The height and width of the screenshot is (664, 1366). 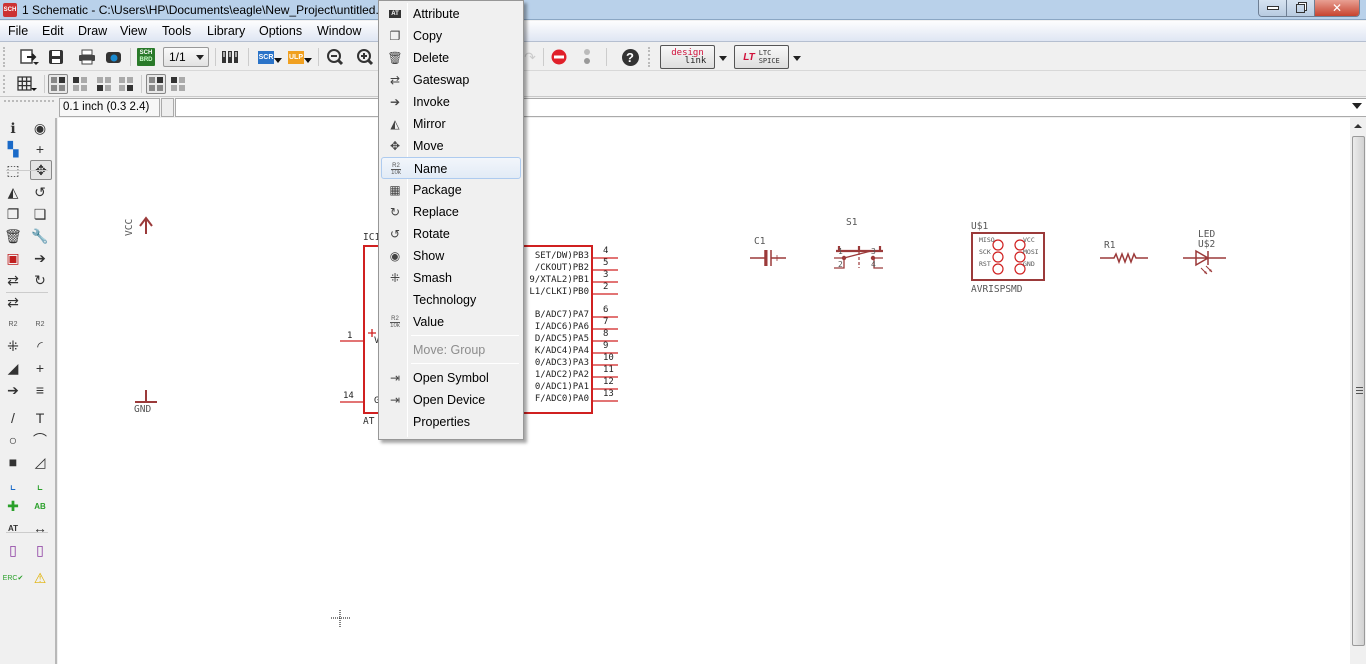 I want to click on wrench-button: 🔧, so click(x=40, y=236).